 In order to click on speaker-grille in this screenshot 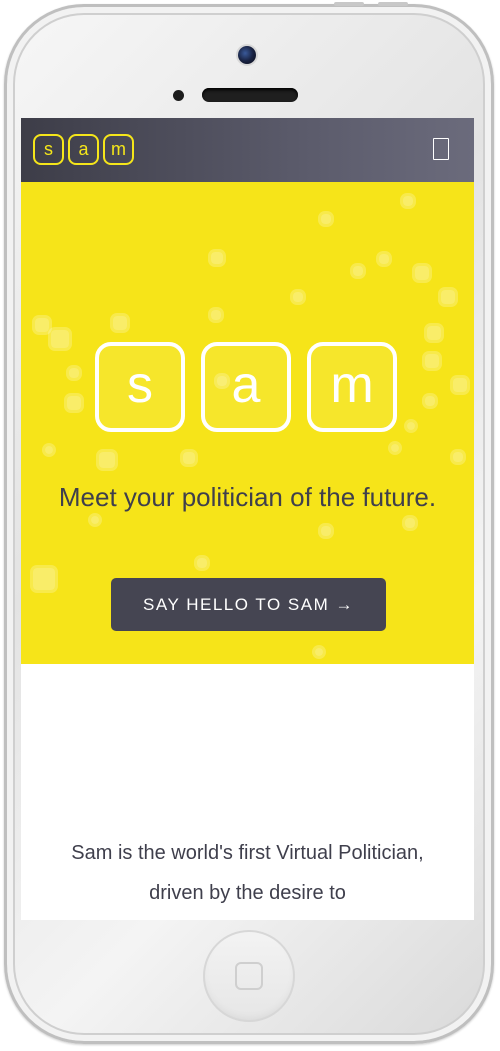, I will do `click(250, 95)`.